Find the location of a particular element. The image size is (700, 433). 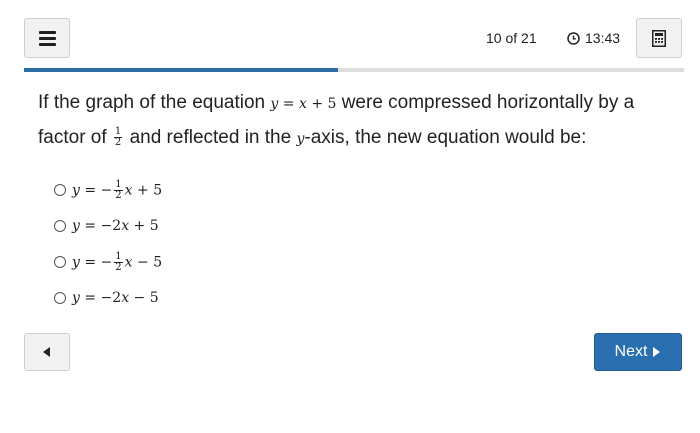

timer-text: 13:43 is located at coordinates (603, 38).